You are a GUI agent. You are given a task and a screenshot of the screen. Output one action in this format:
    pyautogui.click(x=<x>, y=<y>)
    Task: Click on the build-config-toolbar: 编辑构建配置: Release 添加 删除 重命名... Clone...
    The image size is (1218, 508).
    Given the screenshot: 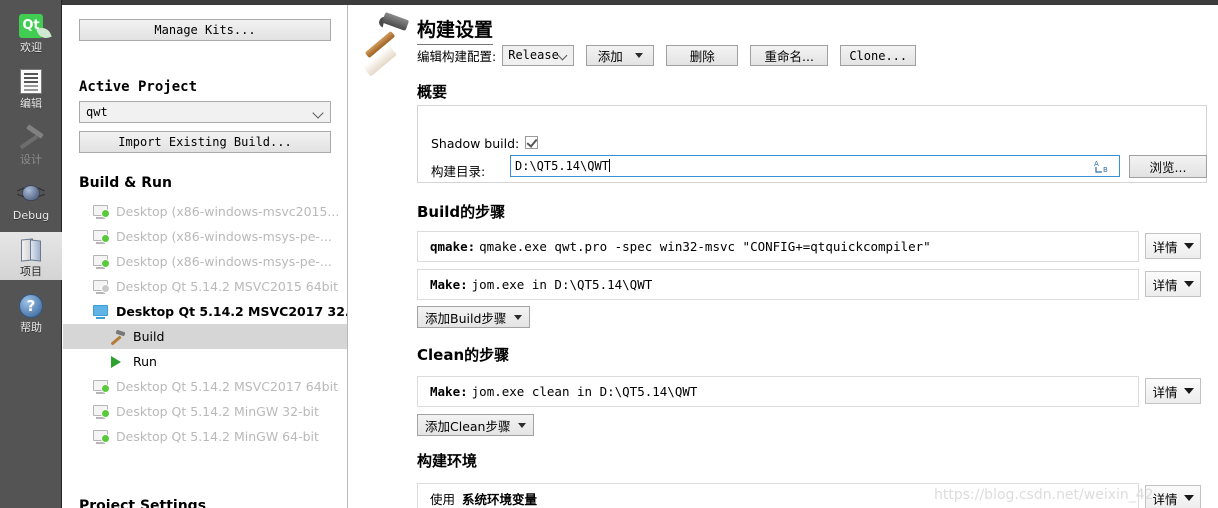 What is the action you would take?
    pyautogui.click(x=672, y=55)
    